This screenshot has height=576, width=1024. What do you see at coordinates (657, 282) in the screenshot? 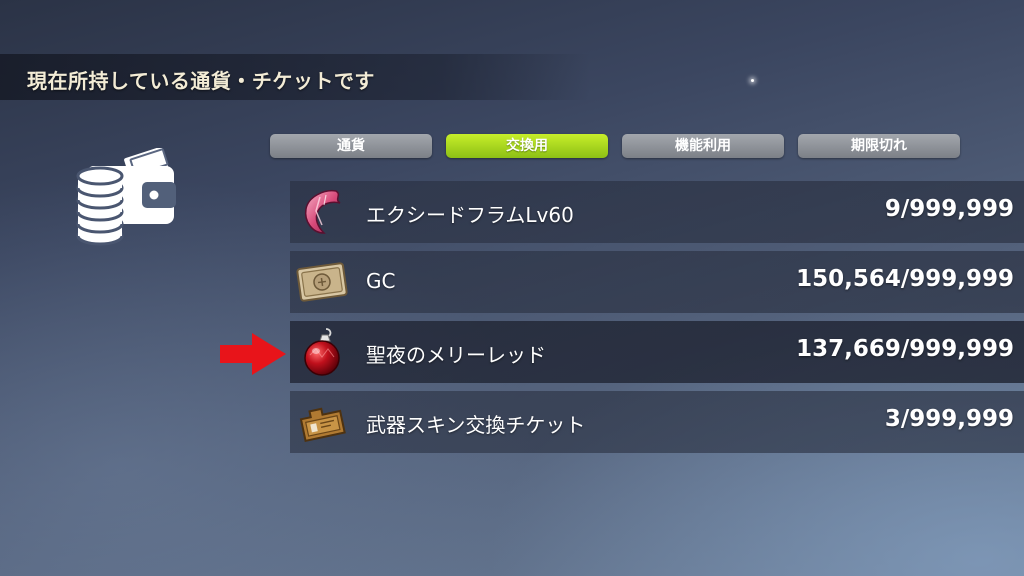
I see `list-item-gc: GC 150,564/999,999` at bounding box center [657, 282].